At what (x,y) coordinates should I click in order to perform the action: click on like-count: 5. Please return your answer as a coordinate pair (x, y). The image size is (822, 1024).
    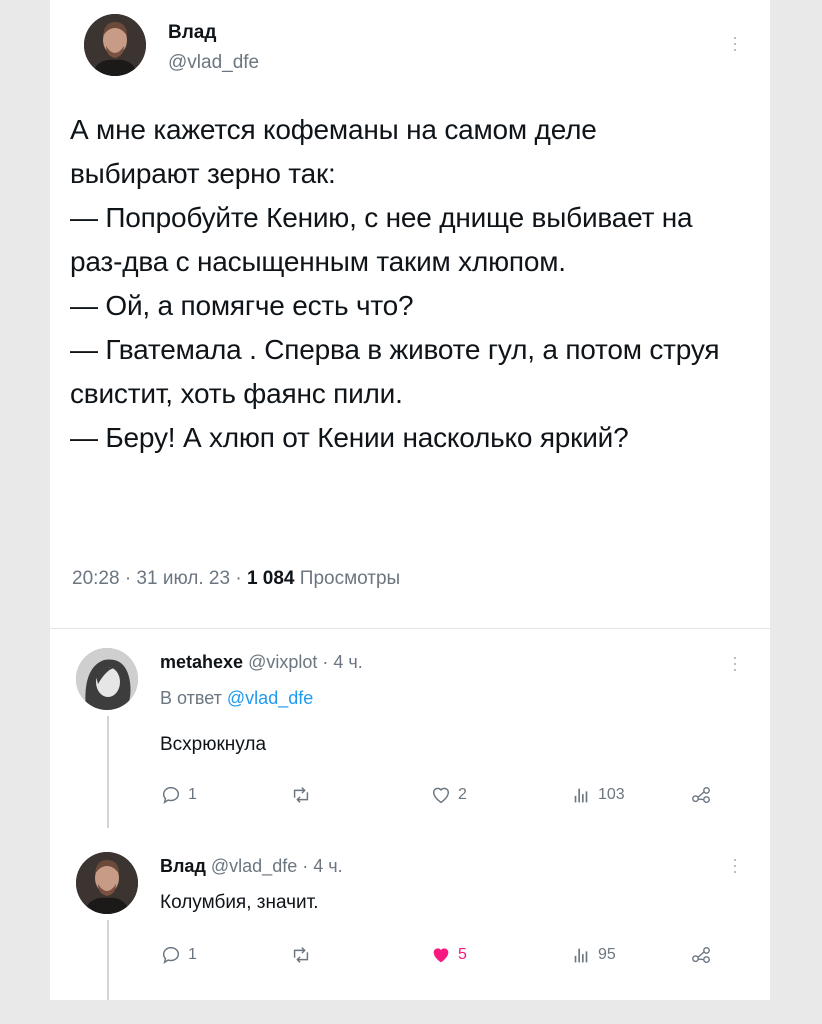
    Looking at the image, I should click on (462, 954).